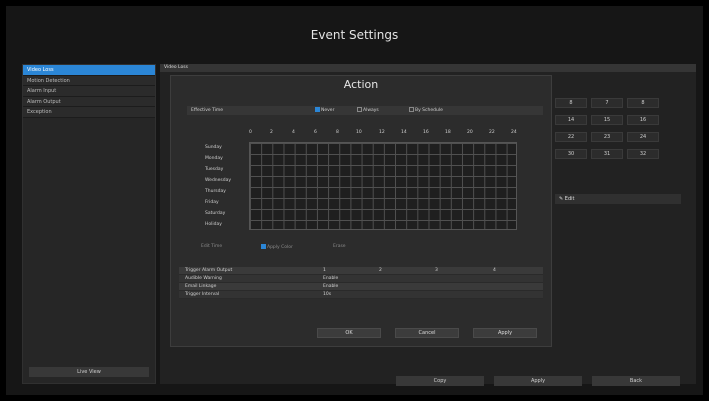 Image resolution: width=709 pixels, height=401 pixels. I want to click on row-label: Email Linkage, so click(201, 286).